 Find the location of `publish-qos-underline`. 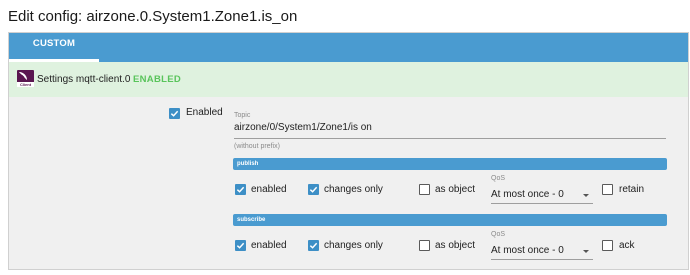

publish-qos-underline is located at coordinates (542, 203).